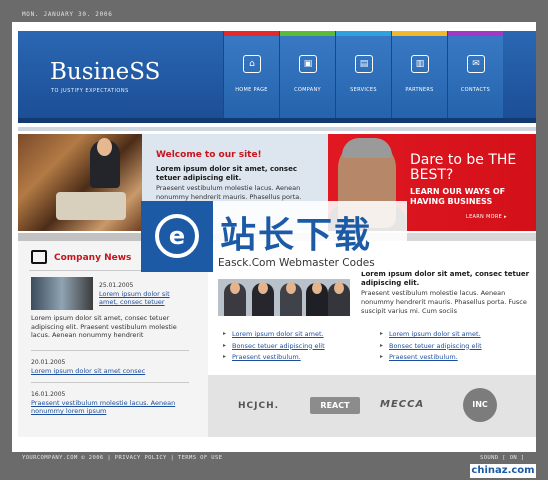 The width and height of the screenshot is (548, 480). Describe the element at coordinates (67, 14) in the screenshot. I see `date-label: MON. JANUARY 30. 2006` at that location.